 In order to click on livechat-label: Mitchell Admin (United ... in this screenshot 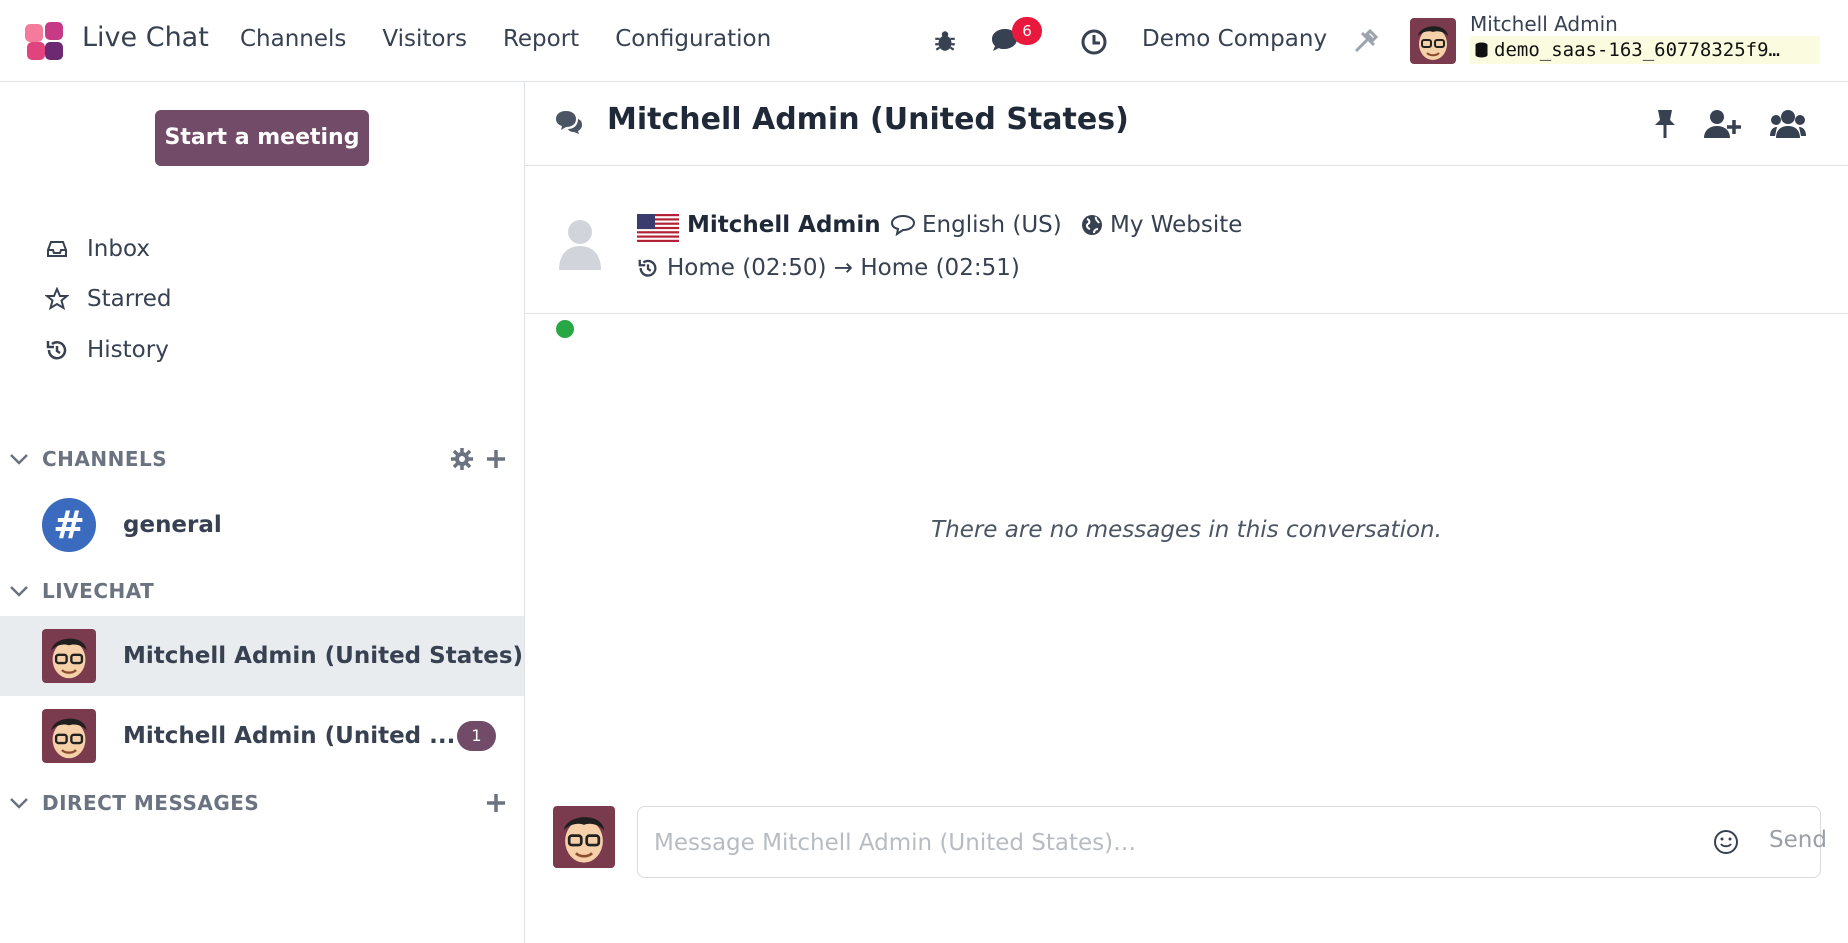, I will do `click(289, 736)`.